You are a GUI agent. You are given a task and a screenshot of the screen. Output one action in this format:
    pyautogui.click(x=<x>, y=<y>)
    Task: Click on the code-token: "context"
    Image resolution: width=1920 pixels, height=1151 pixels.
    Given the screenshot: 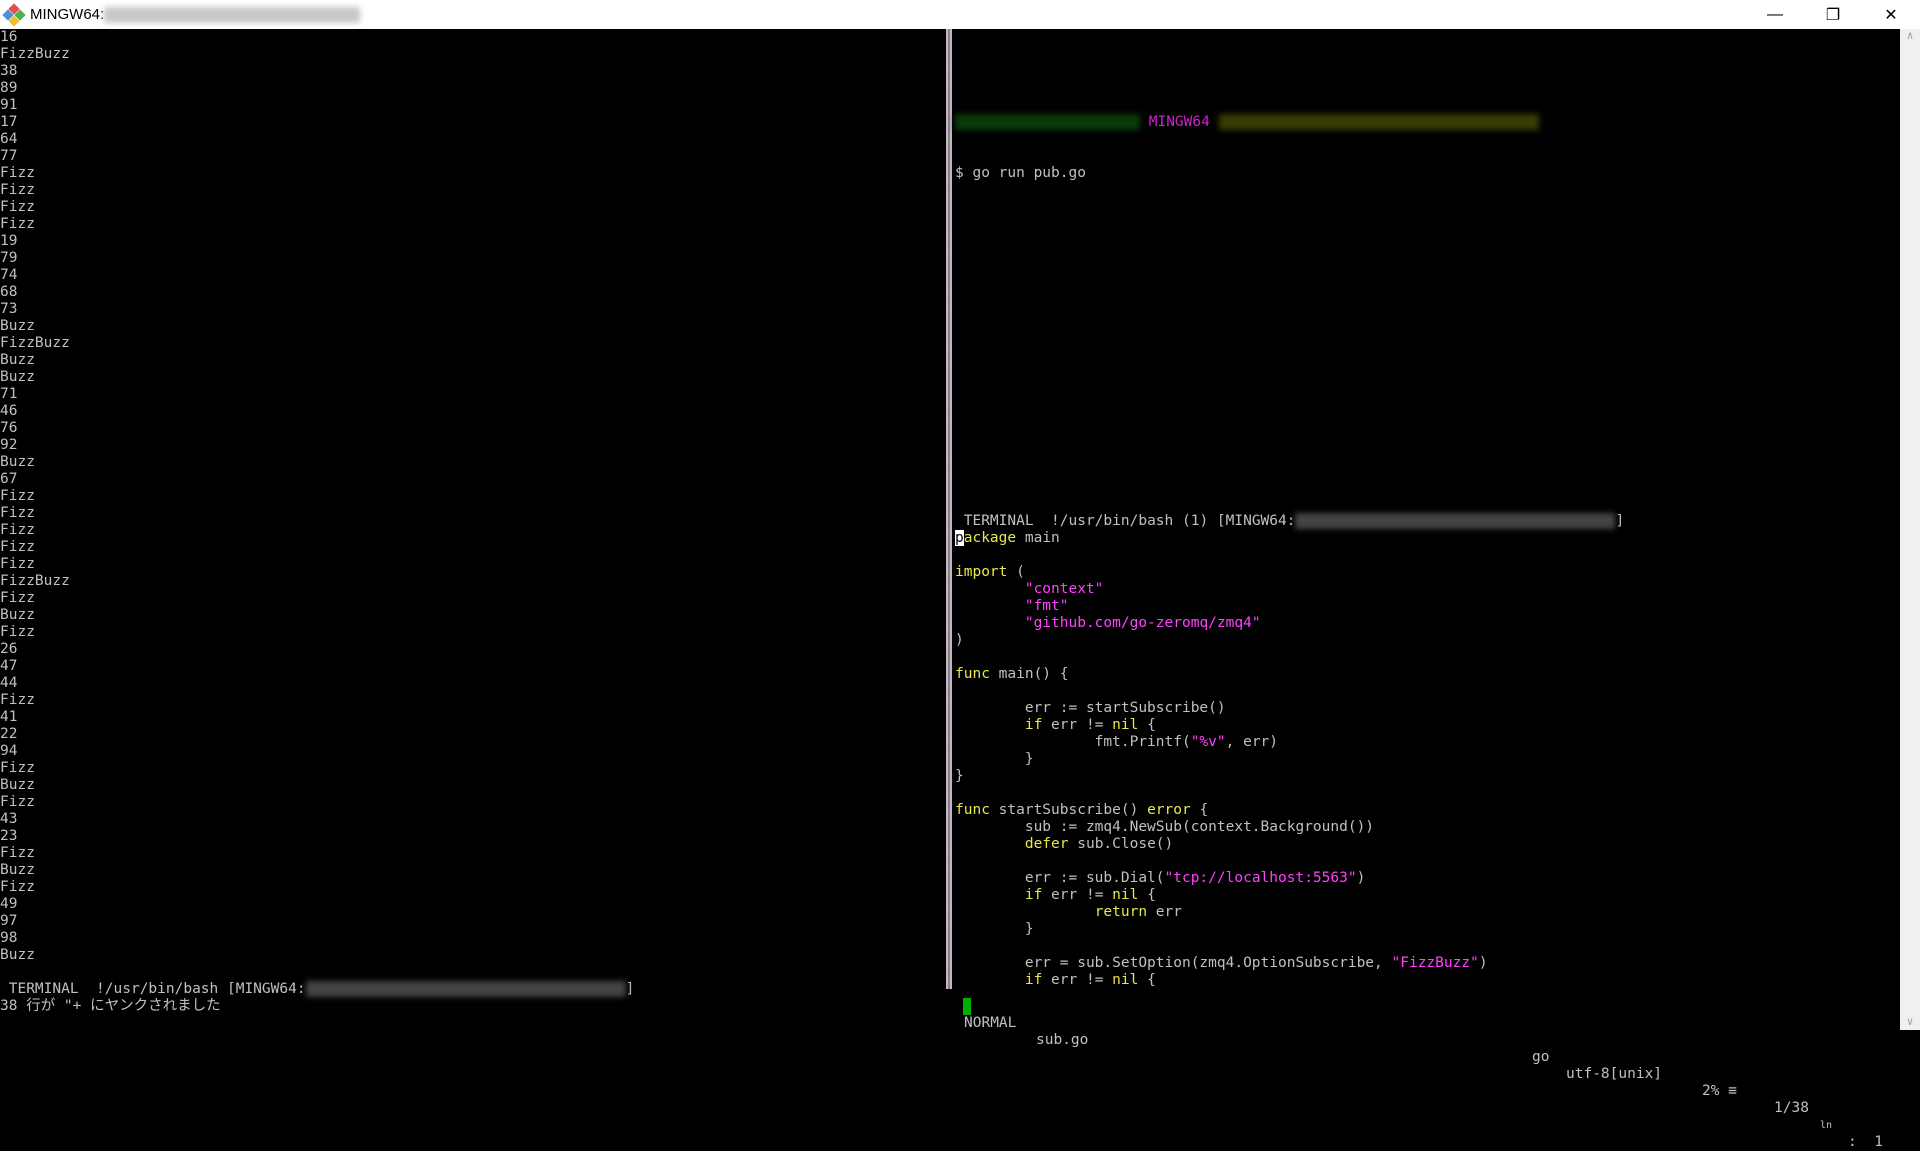 What is the action you would take?
    pyautogui.click(x=1064, y=589)
    